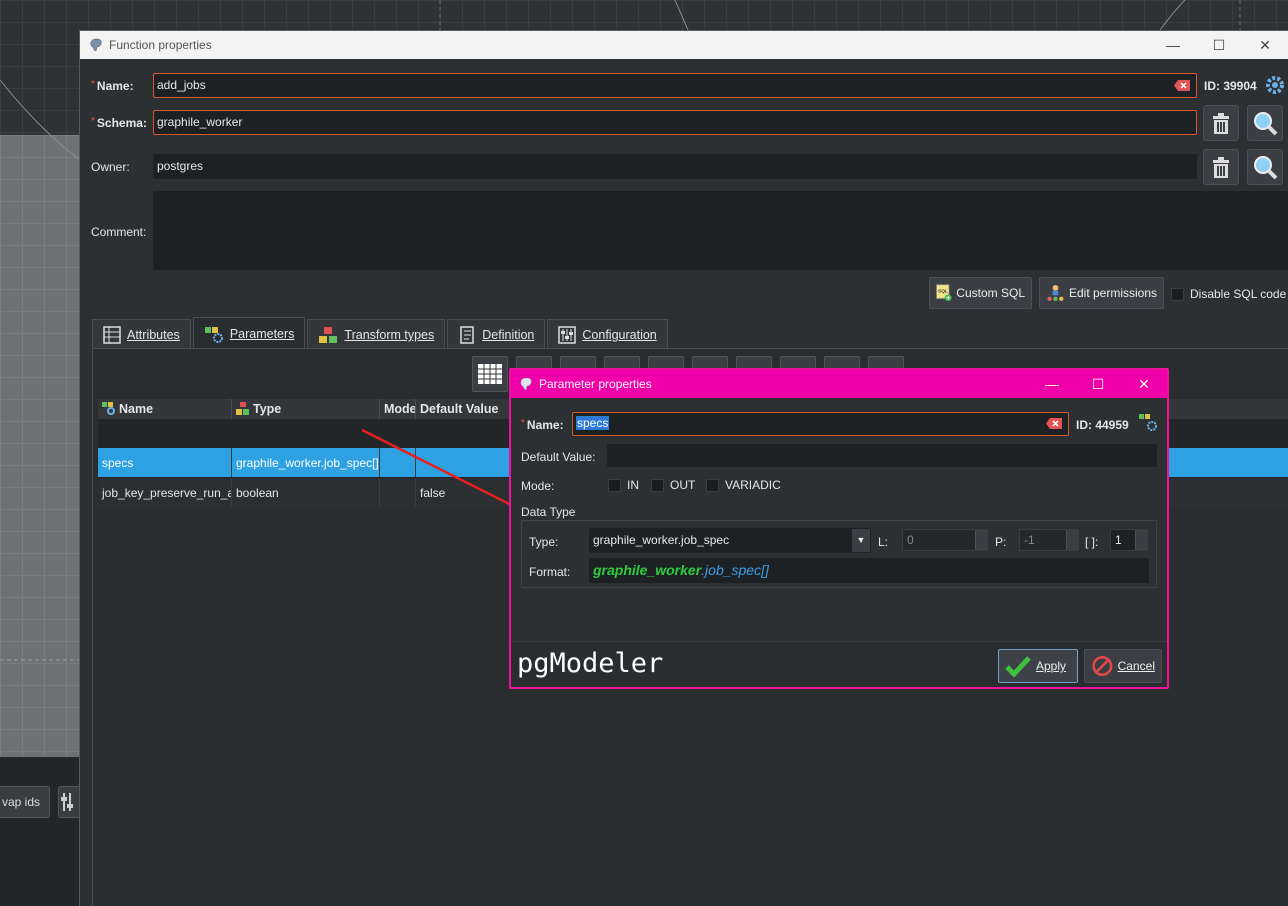 The height and width of the screenshot is (906, 1288). I want to click on clear-icon, so click(1054, 423).